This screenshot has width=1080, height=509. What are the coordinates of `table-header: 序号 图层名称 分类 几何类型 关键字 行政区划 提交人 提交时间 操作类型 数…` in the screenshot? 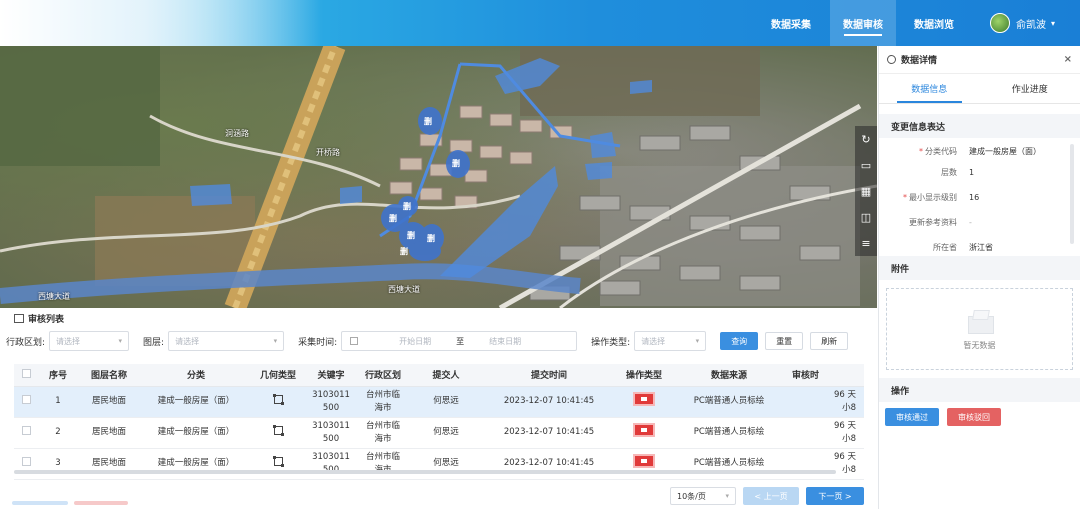 It's located at (439, 375).